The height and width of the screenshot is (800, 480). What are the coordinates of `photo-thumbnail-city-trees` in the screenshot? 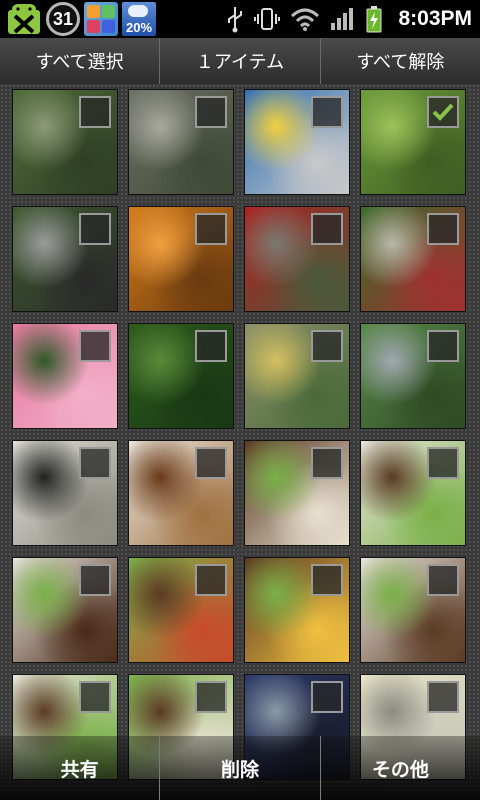 It's located at (413, 376).